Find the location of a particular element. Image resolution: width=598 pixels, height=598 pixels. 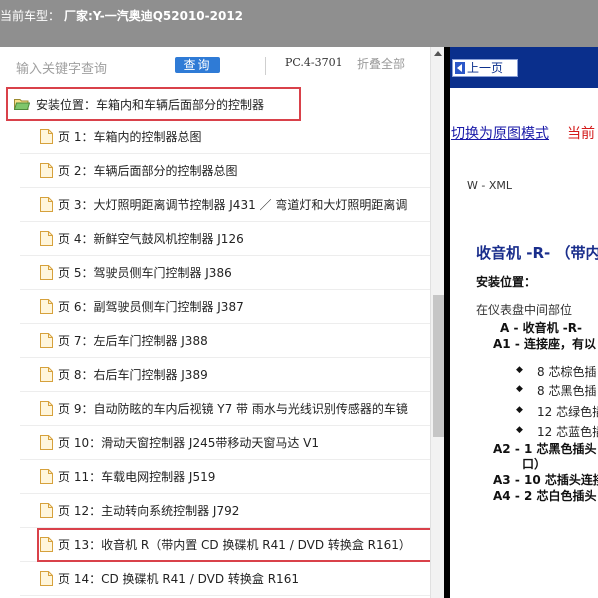

arrow-left-icon is located at coordinates (460, 68).